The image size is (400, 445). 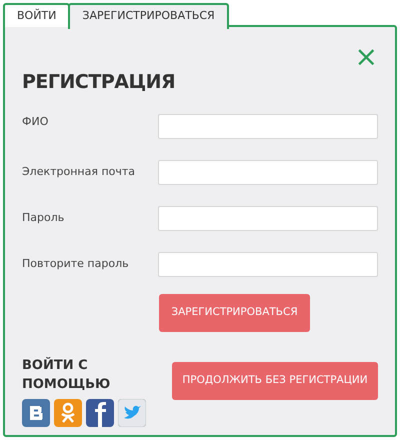 I want to click on facebook-icon, so click(x=100, y=412).